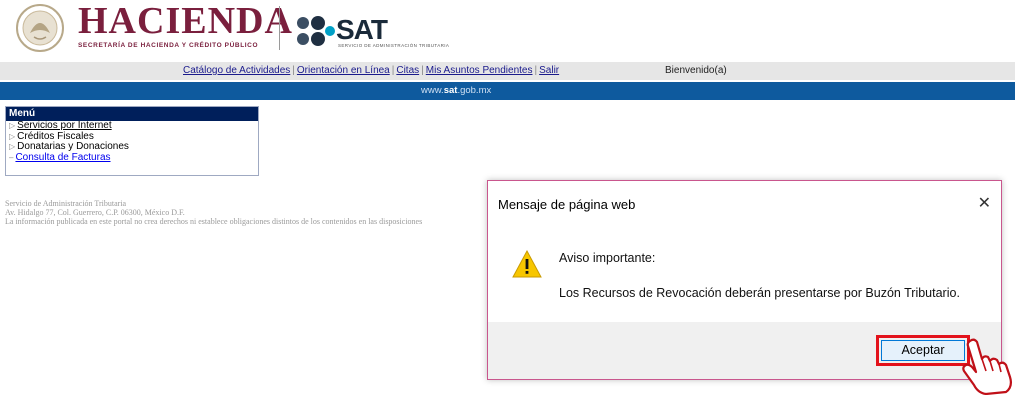  I want to click on nav-link-salir: Salir, so click(549, 70).